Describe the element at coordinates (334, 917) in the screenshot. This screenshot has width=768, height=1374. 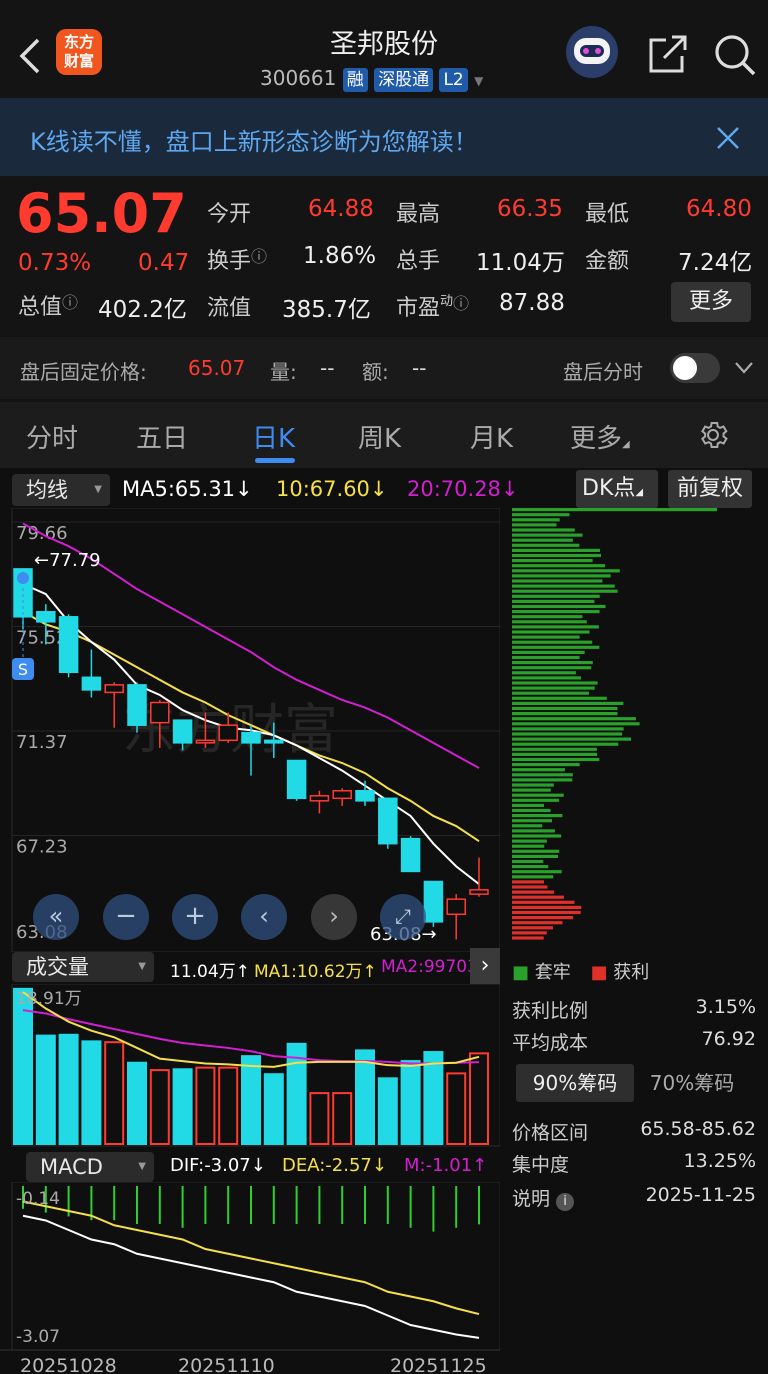
I see `scroll-right-button: ›` at that location.